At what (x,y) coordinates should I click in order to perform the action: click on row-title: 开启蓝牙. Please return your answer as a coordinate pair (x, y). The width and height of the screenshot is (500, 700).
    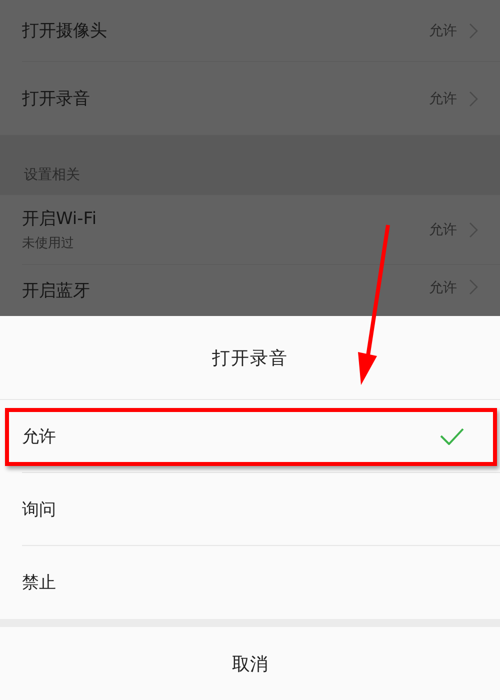
    Looking at the image, I should click on (56, 291).